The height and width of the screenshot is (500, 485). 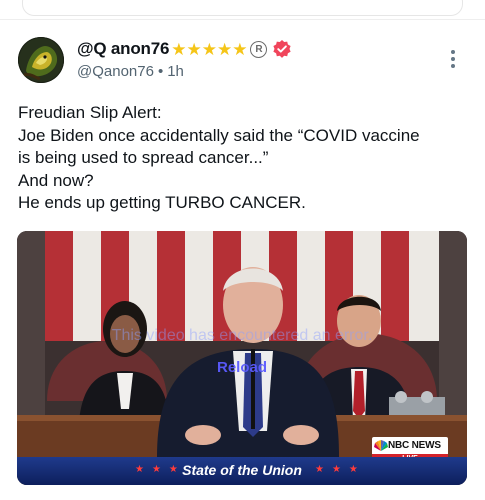 I want to click on previous-post-card, so click(x=242, y=8).